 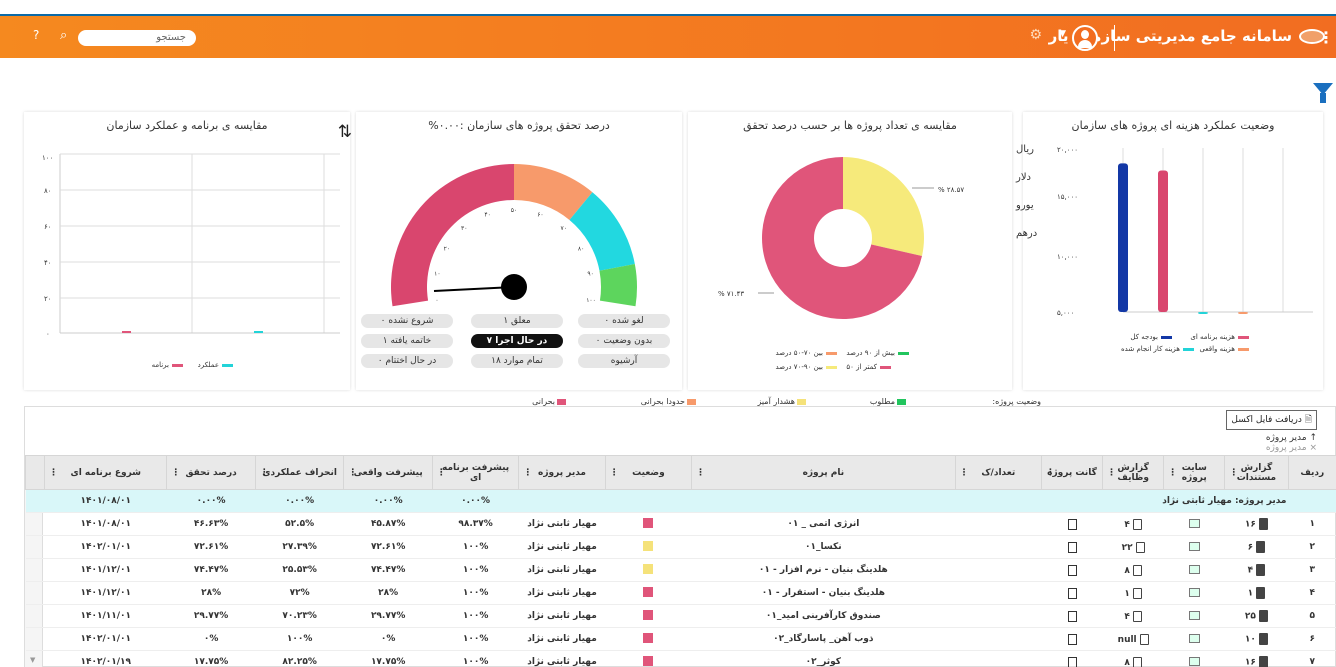 I want to click on col-header: شروع برنامه ای ⋮, so click(x=106, y=472).